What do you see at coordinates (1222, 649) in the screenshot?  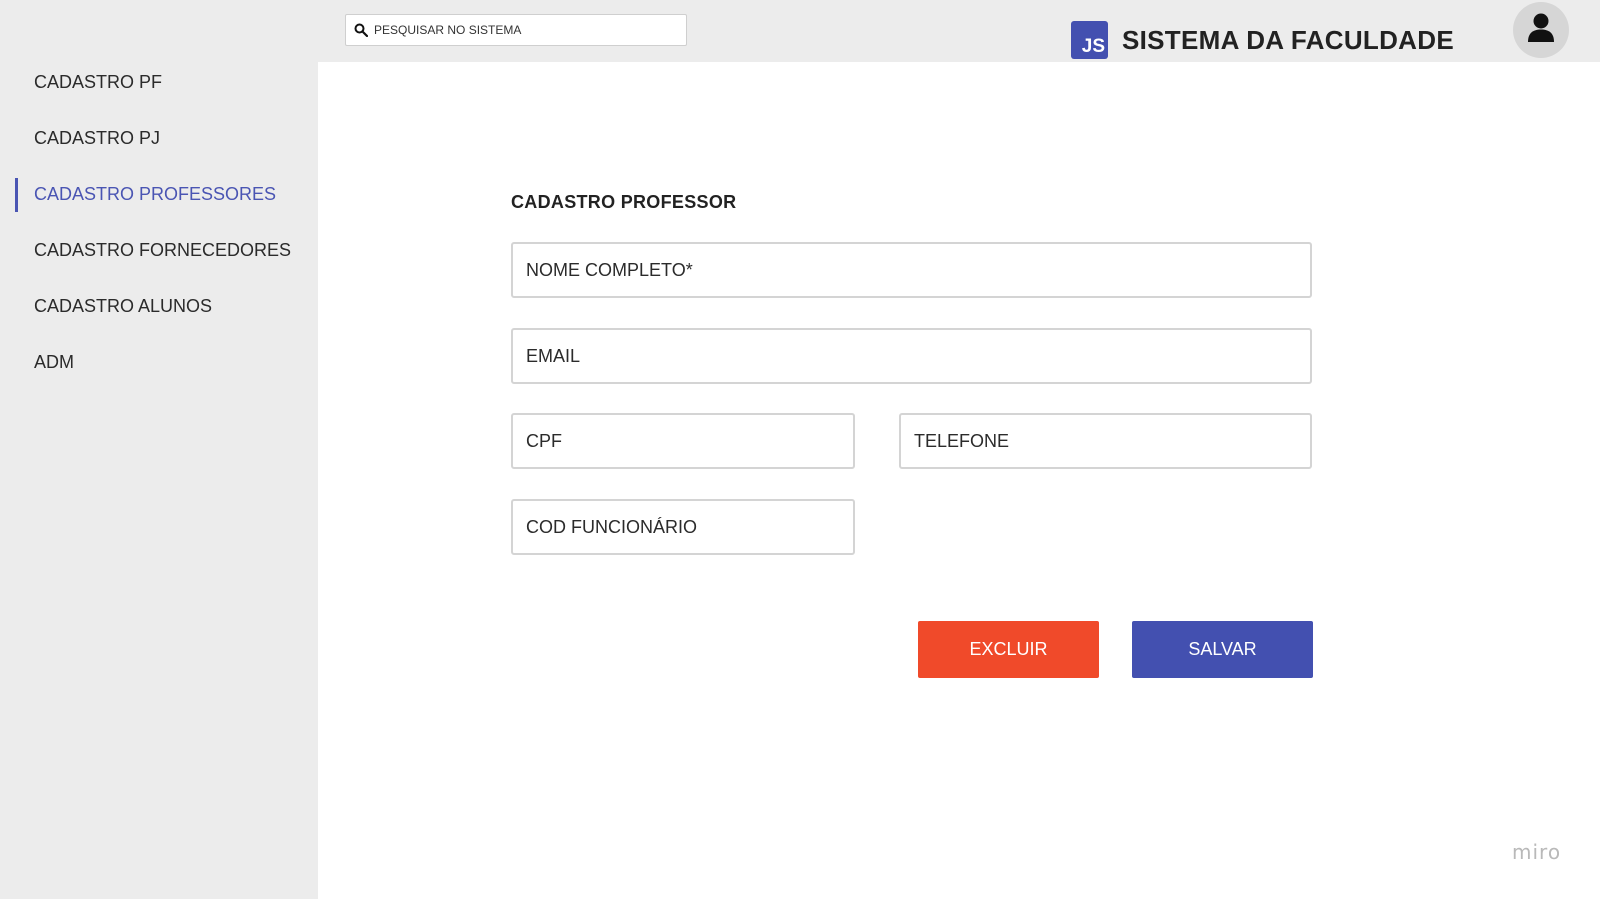 I see `salvar-button: SALVAR` at bounding box center [1222, 649].